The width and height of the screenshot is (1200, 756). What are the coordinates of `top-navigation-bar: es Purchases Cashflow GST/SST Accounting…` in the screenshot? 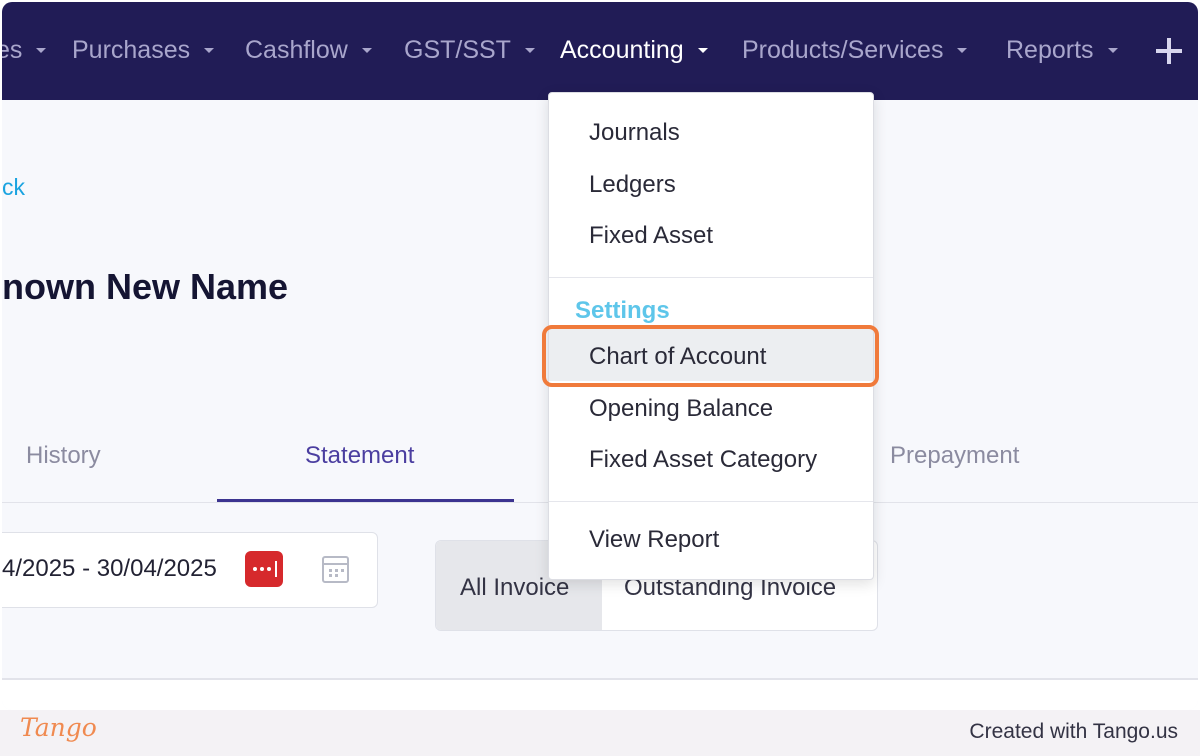 It's located at (600, 51).